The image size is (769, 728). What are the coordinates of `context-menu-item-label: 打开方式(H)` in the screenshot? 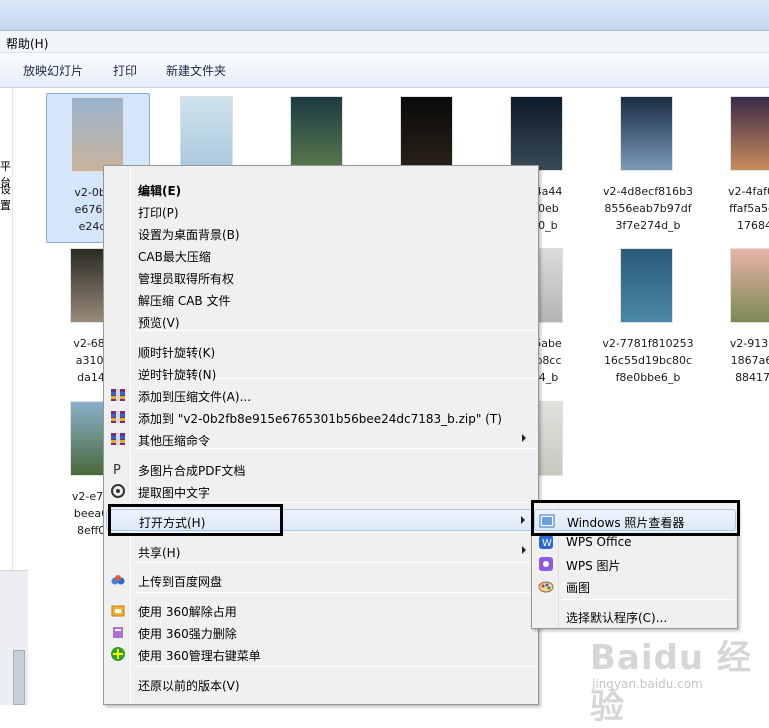 It's located at (172, 523).